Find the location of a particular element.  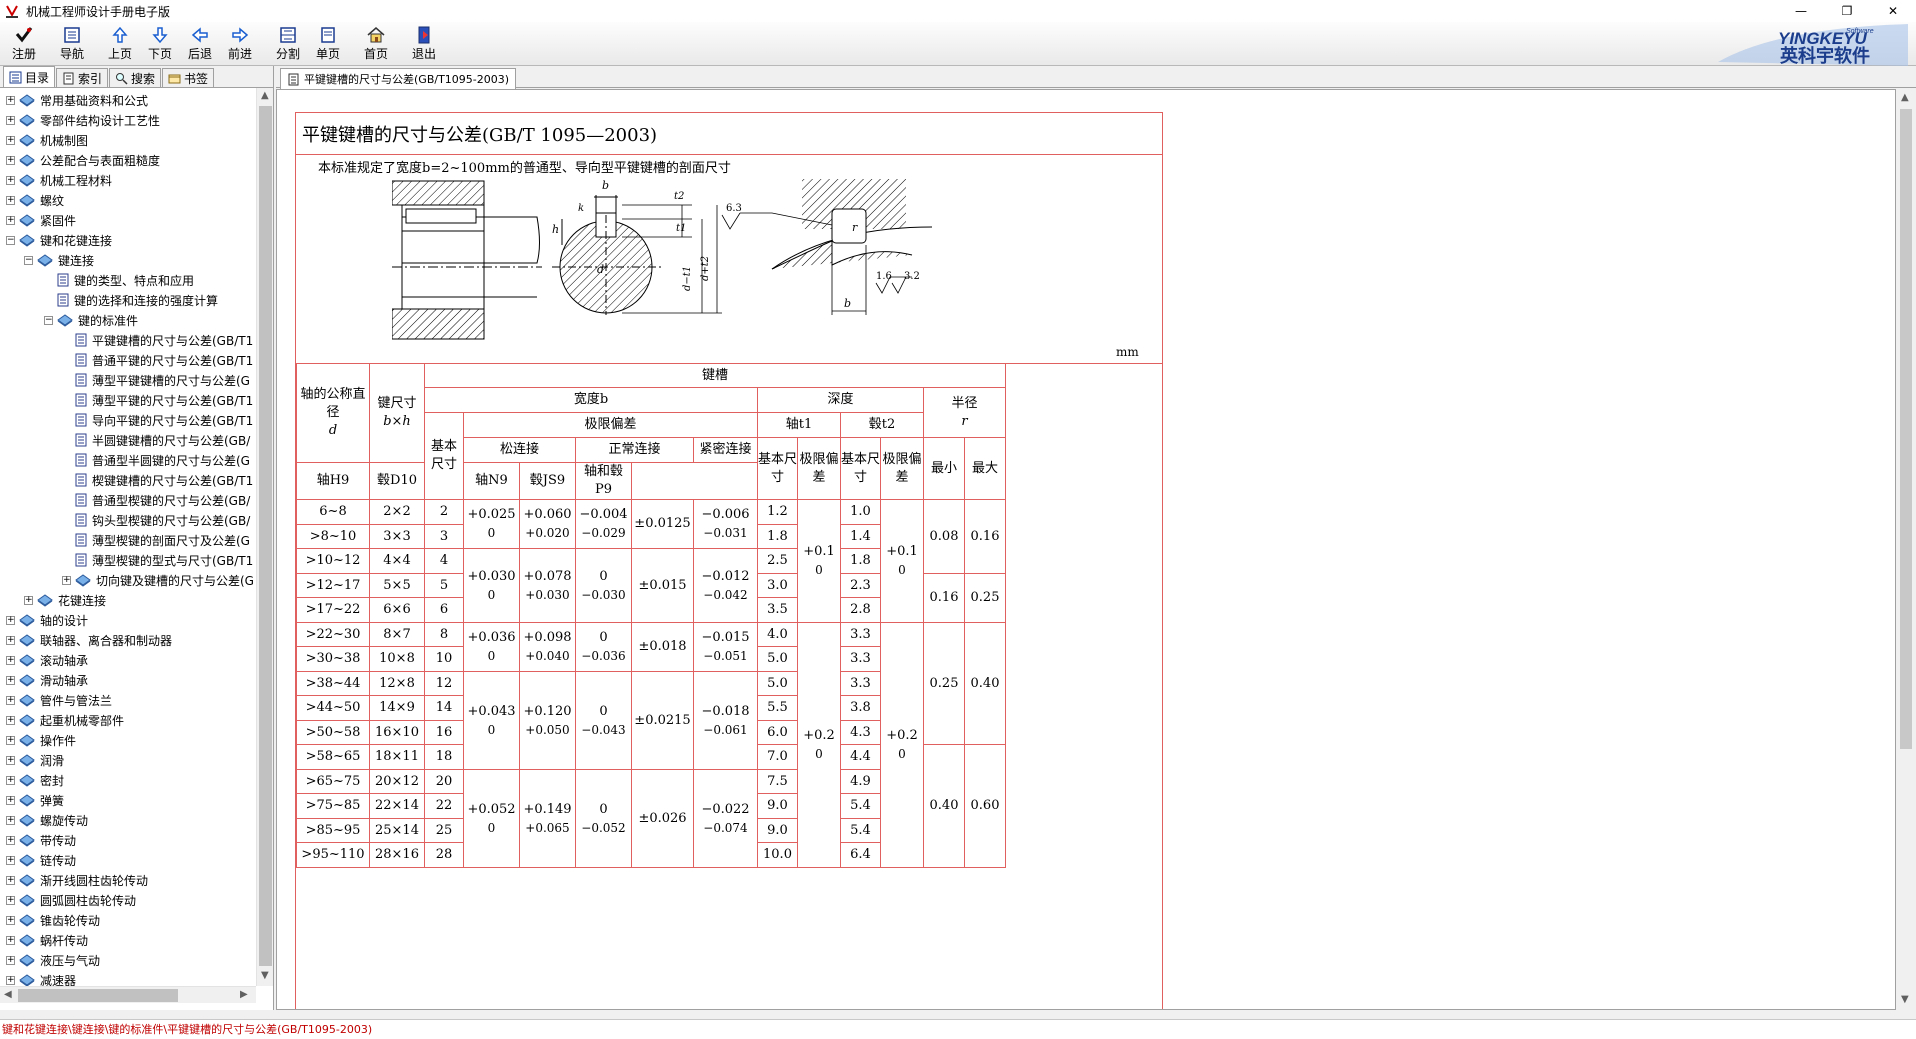

tree-item: 普通型半圆键的尺寸与公差(G is located at coordinates (156, 460).